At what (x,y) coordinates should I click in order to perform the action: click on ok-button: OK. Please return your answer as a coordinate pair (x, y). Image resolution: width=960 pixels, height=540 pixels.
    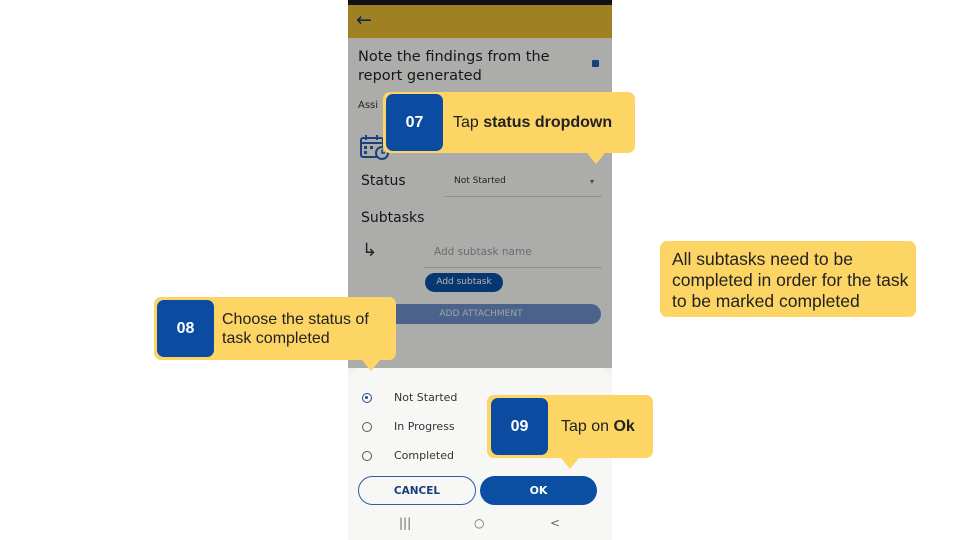
    Looking at the image, I should click on (538, 490).